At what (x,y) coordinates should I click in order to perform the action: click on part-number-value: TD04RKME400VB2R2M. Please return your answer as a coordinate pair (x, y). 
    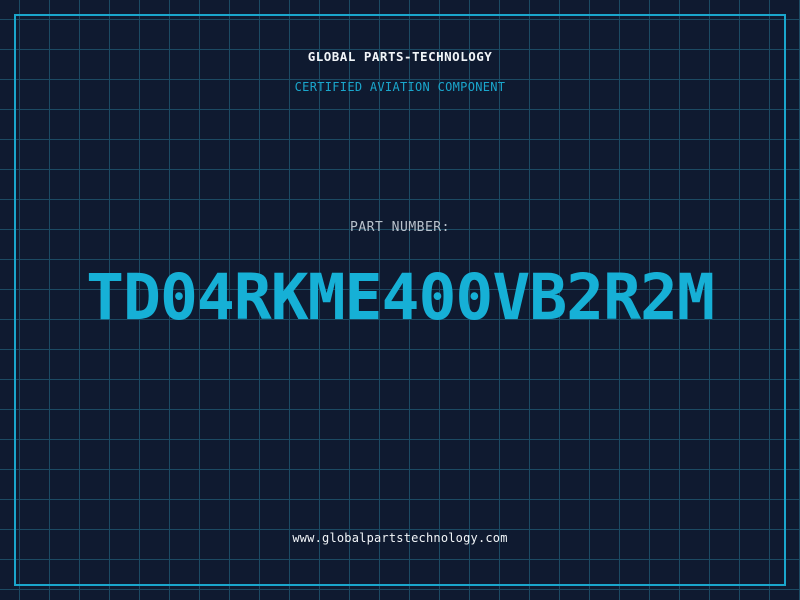
    Looking at the image, I should click on (400, 297).